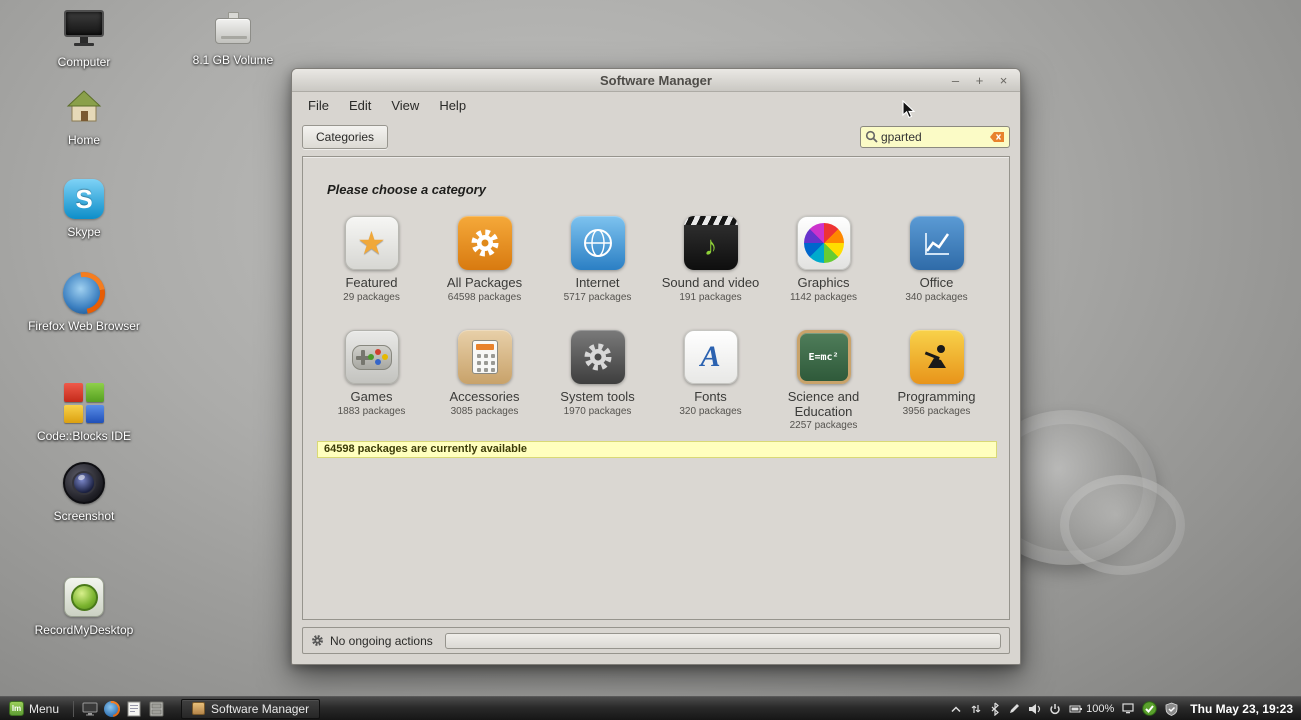 The image size is (1301, 720). I want to click on category-label: Office, so click(936, 282).